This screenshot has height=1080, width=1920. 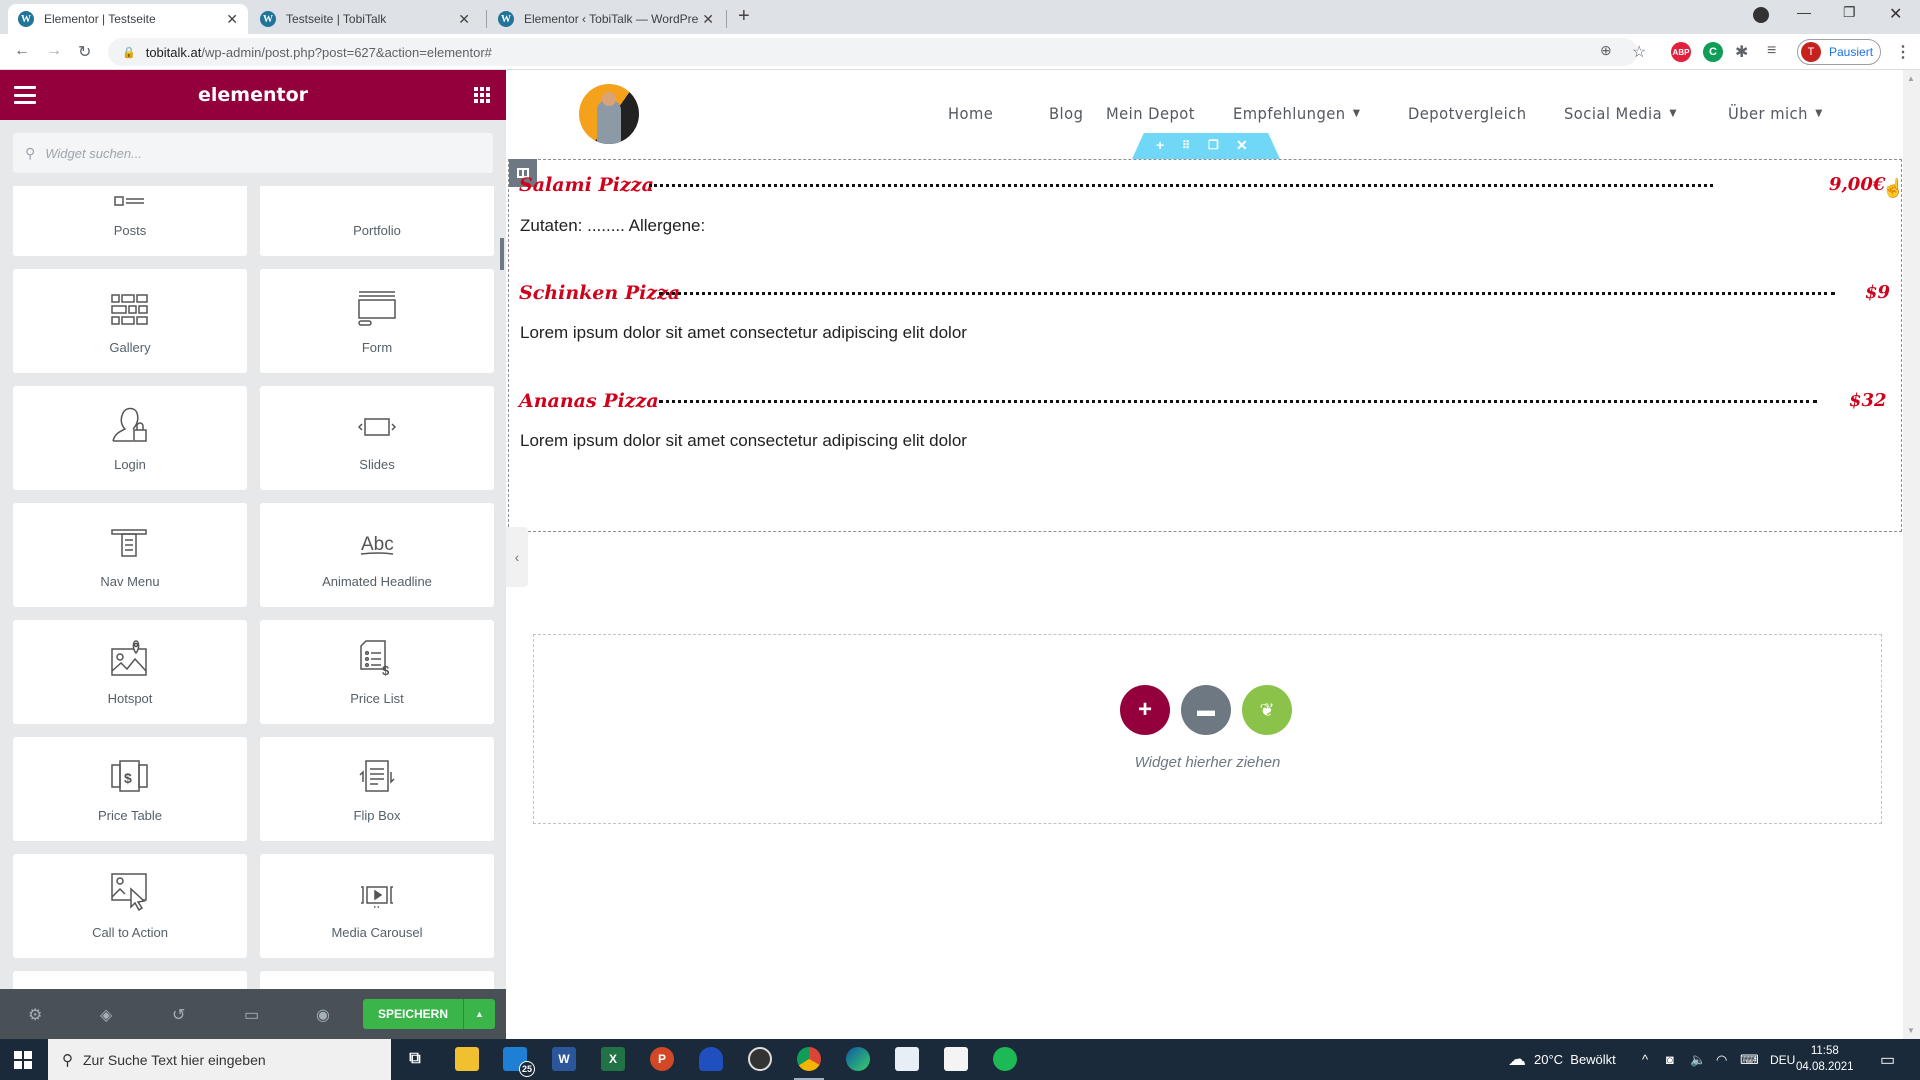 I want to click on adblock-plus-icon: ABP, so click(x=1681, y=52).